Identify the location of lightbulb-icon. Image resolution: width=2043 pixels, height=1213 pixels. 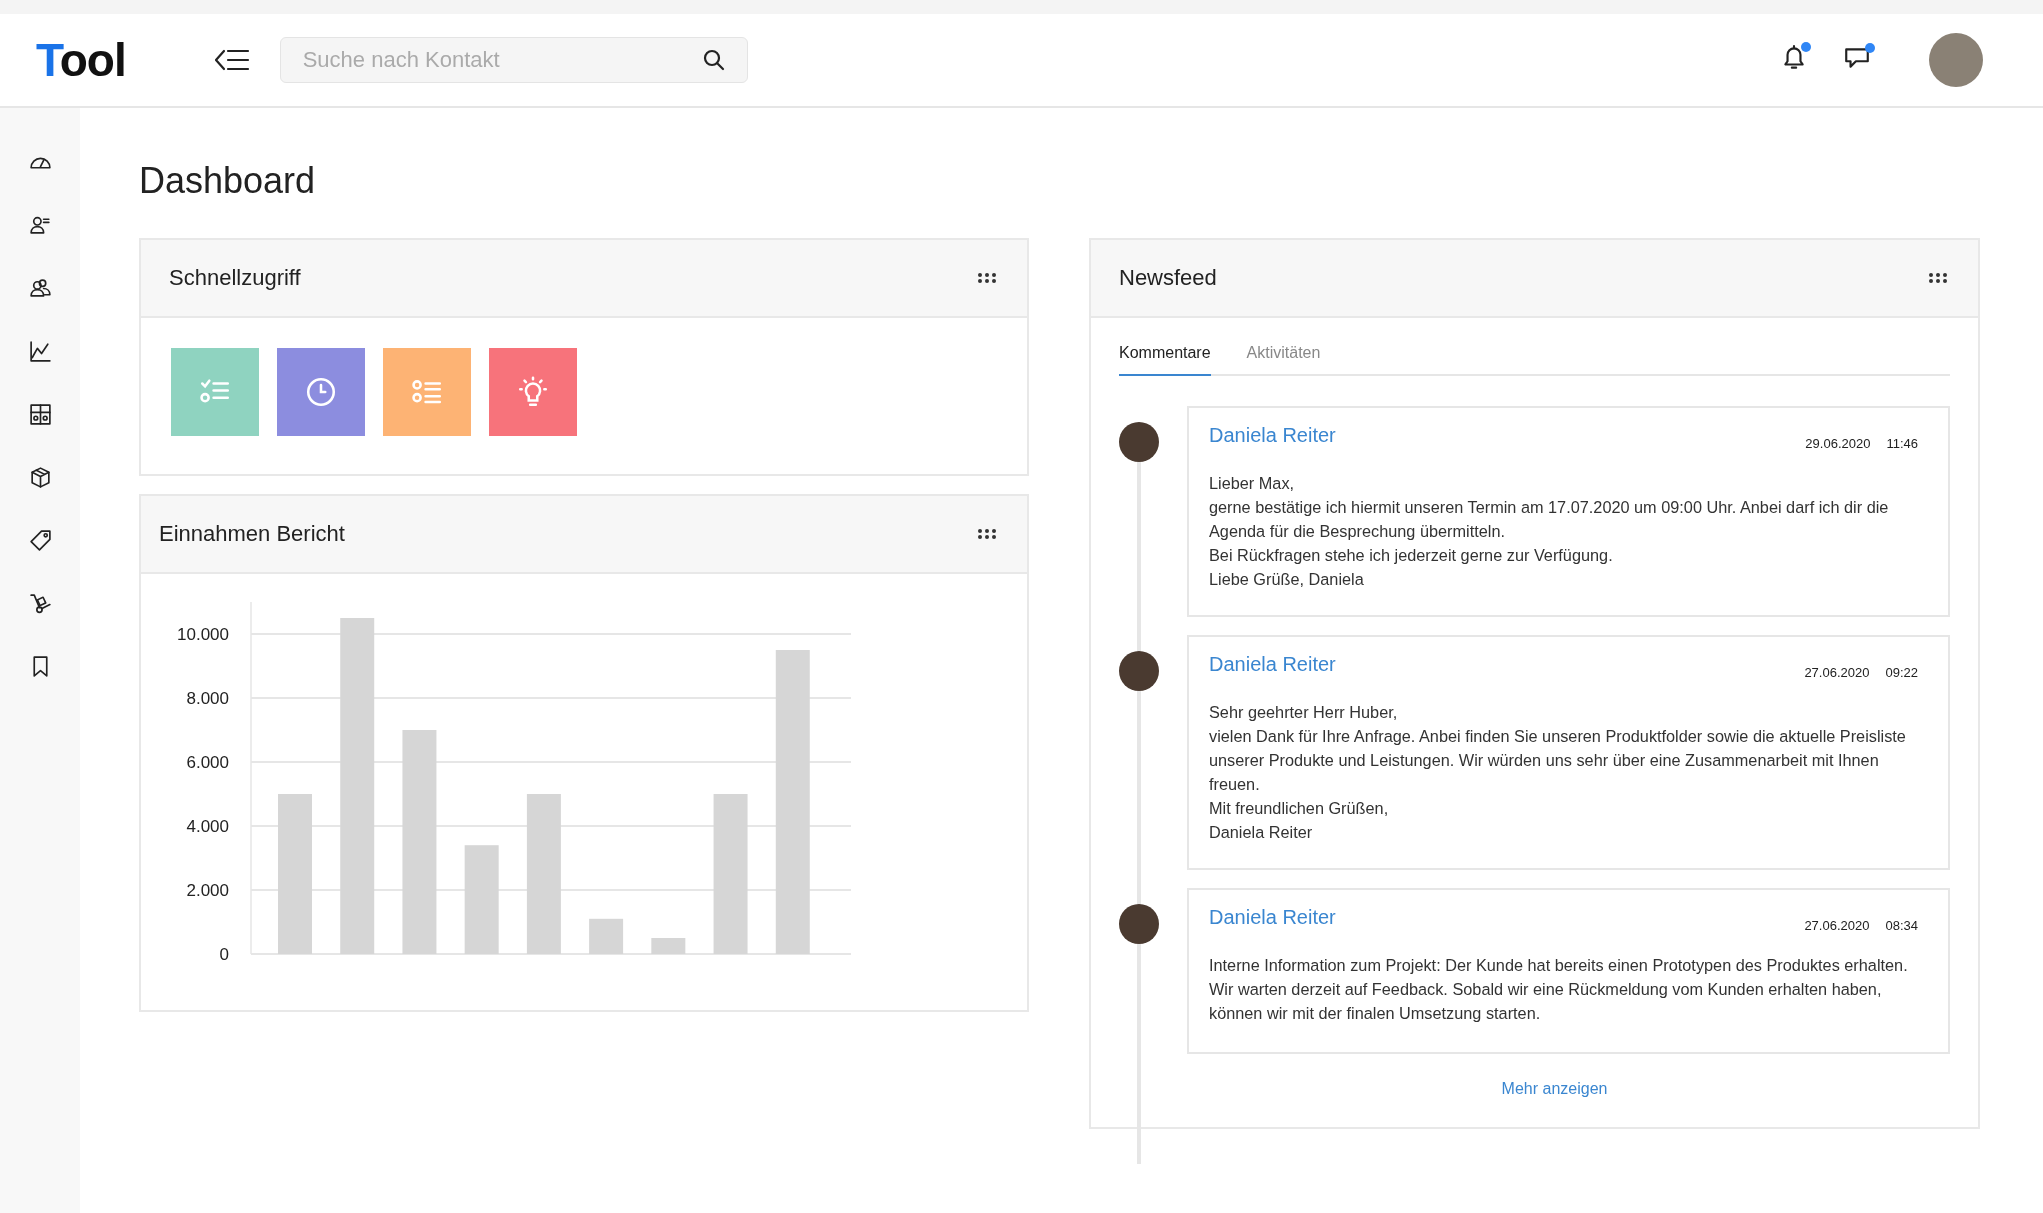
(533, 392).